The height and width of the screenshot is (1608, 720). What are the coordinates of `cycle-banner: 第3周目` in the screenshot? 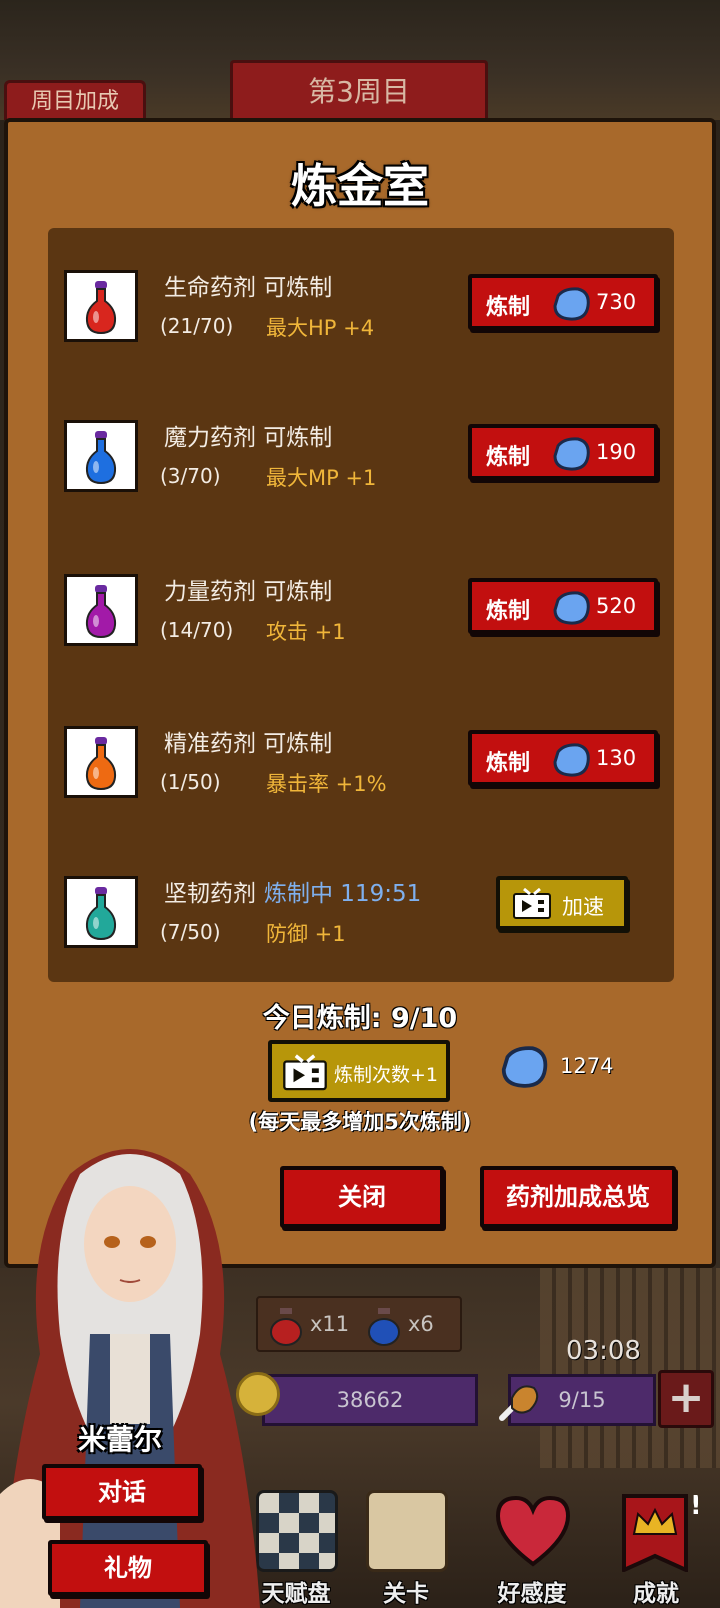 It's located at (359, 89).